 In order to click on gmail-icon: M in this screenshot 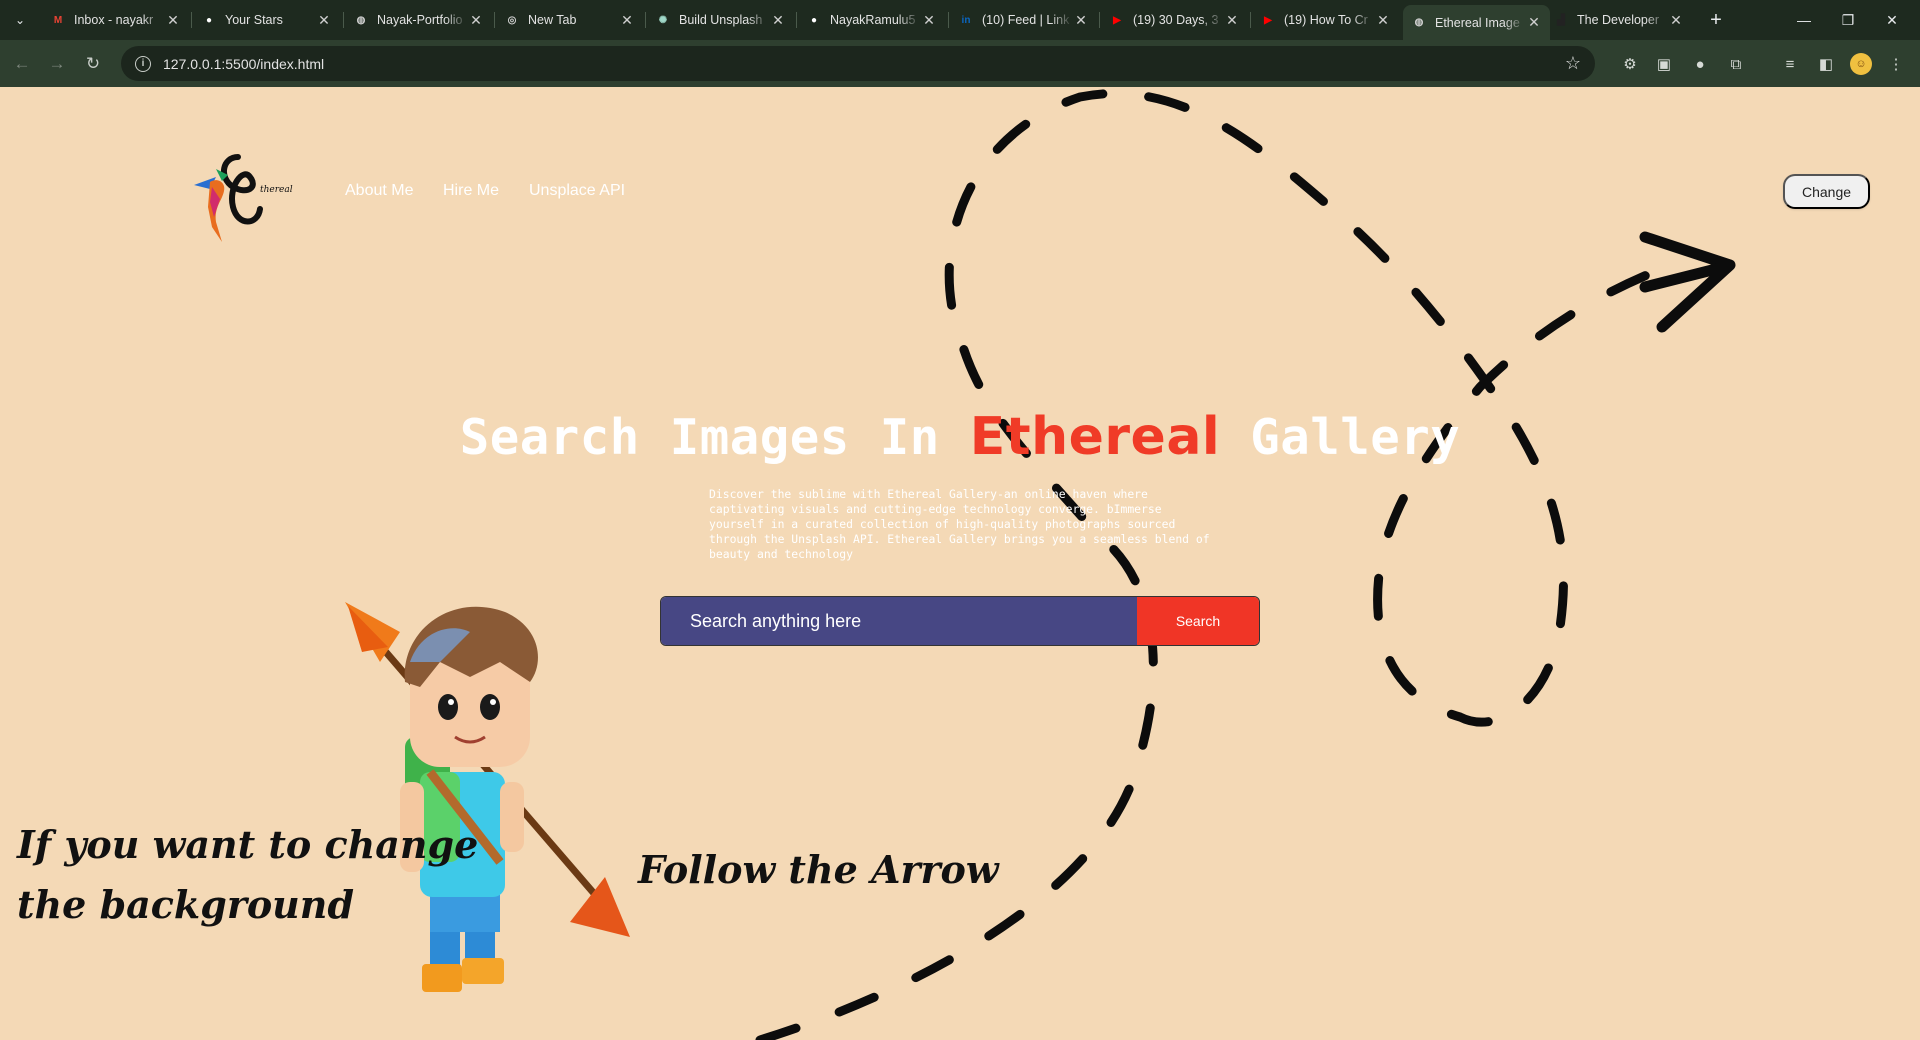, I will do `click(58, 20)`.